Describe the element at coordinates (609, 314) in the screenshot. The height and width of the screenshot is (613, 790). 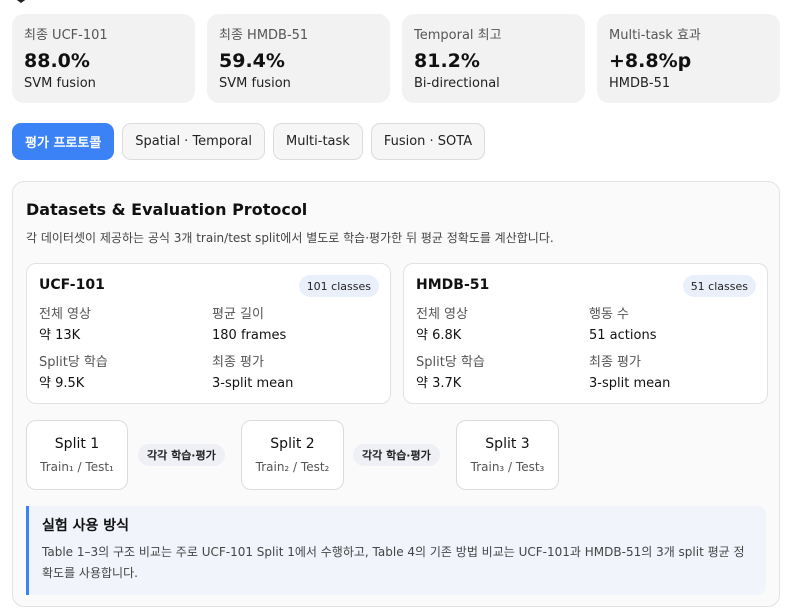
I see `dataset-stat-label: 행동 수` at that location.